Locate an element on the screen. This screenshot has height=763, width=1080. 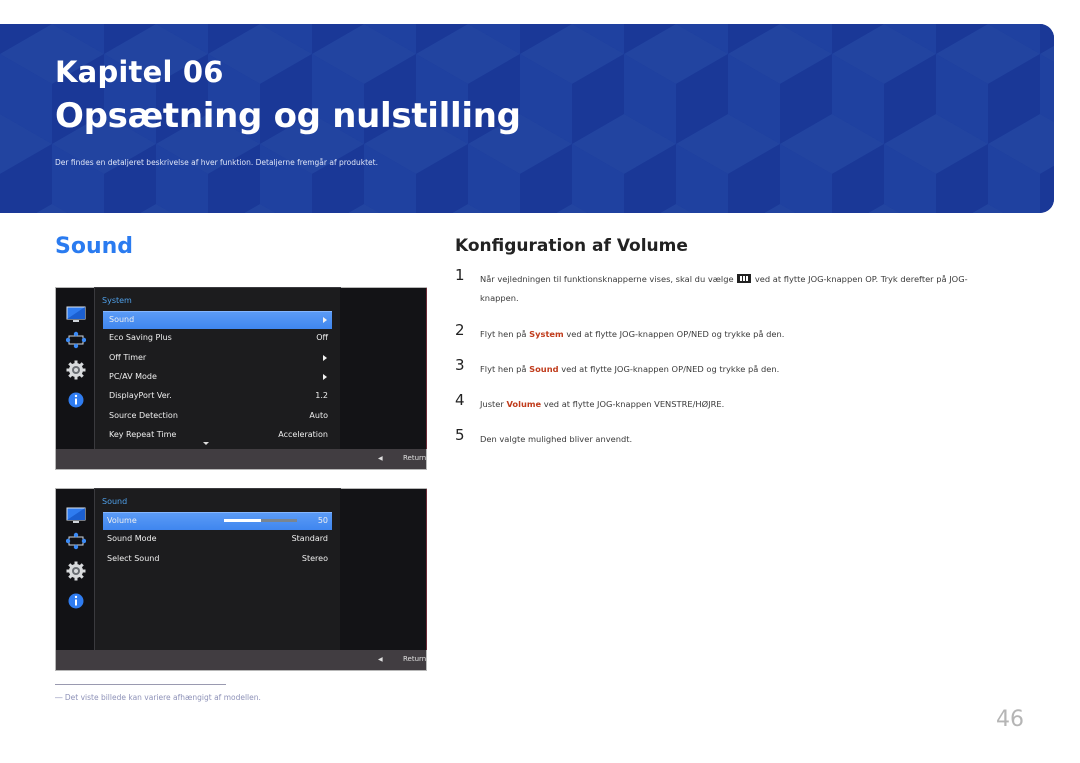
menu-item-value: Off is located at coordinates (322, 338).